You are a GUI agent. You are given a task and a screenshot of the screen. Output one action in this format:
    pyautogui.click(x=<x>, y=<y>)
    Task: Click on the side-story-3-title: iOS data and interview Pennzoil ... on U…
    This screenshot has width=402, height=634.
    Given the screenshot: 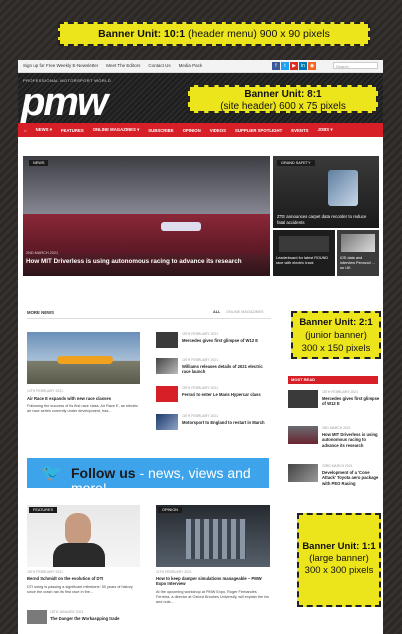 What is the action you would take?
    pyautogui.click(x=359, y=263)
    